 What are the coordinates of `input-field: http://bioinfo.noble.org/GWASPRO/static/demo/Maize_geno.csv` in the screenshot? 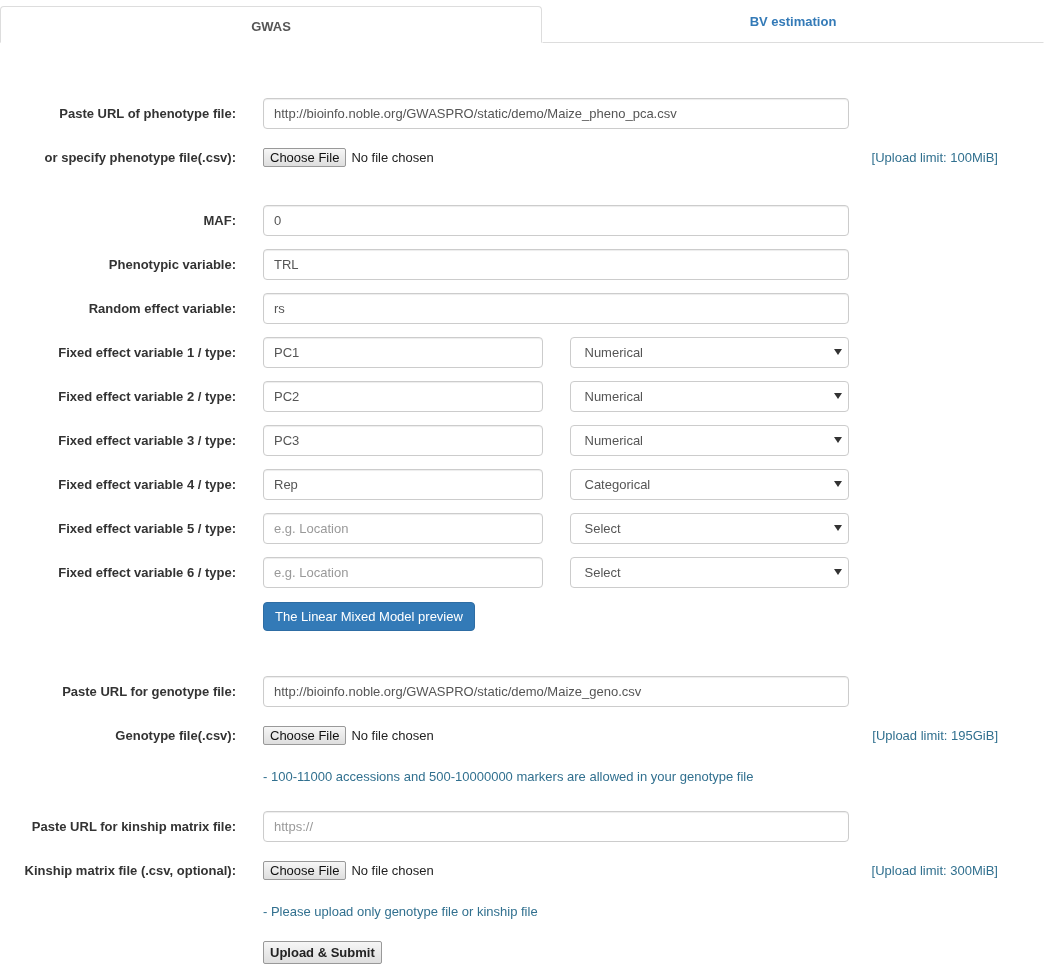 It's located at (556, 691).